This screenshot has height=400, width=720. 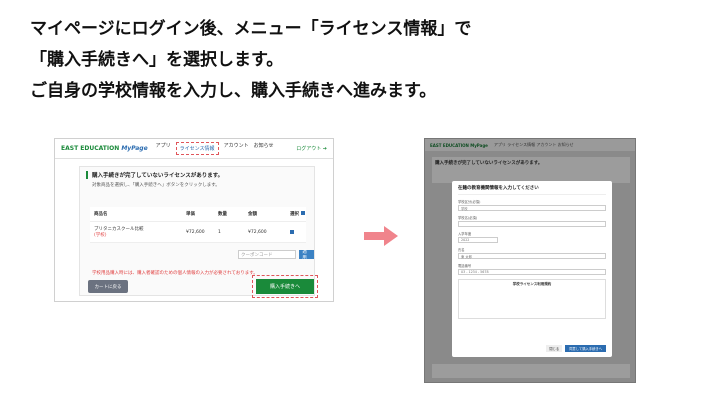 What do you see at coordinates (233, 91) in the screenshot?
I see `instruction-line-3: ご自身の学校情報を入力し、購入手続きへ進みます。` at bounding box center [233, 91].